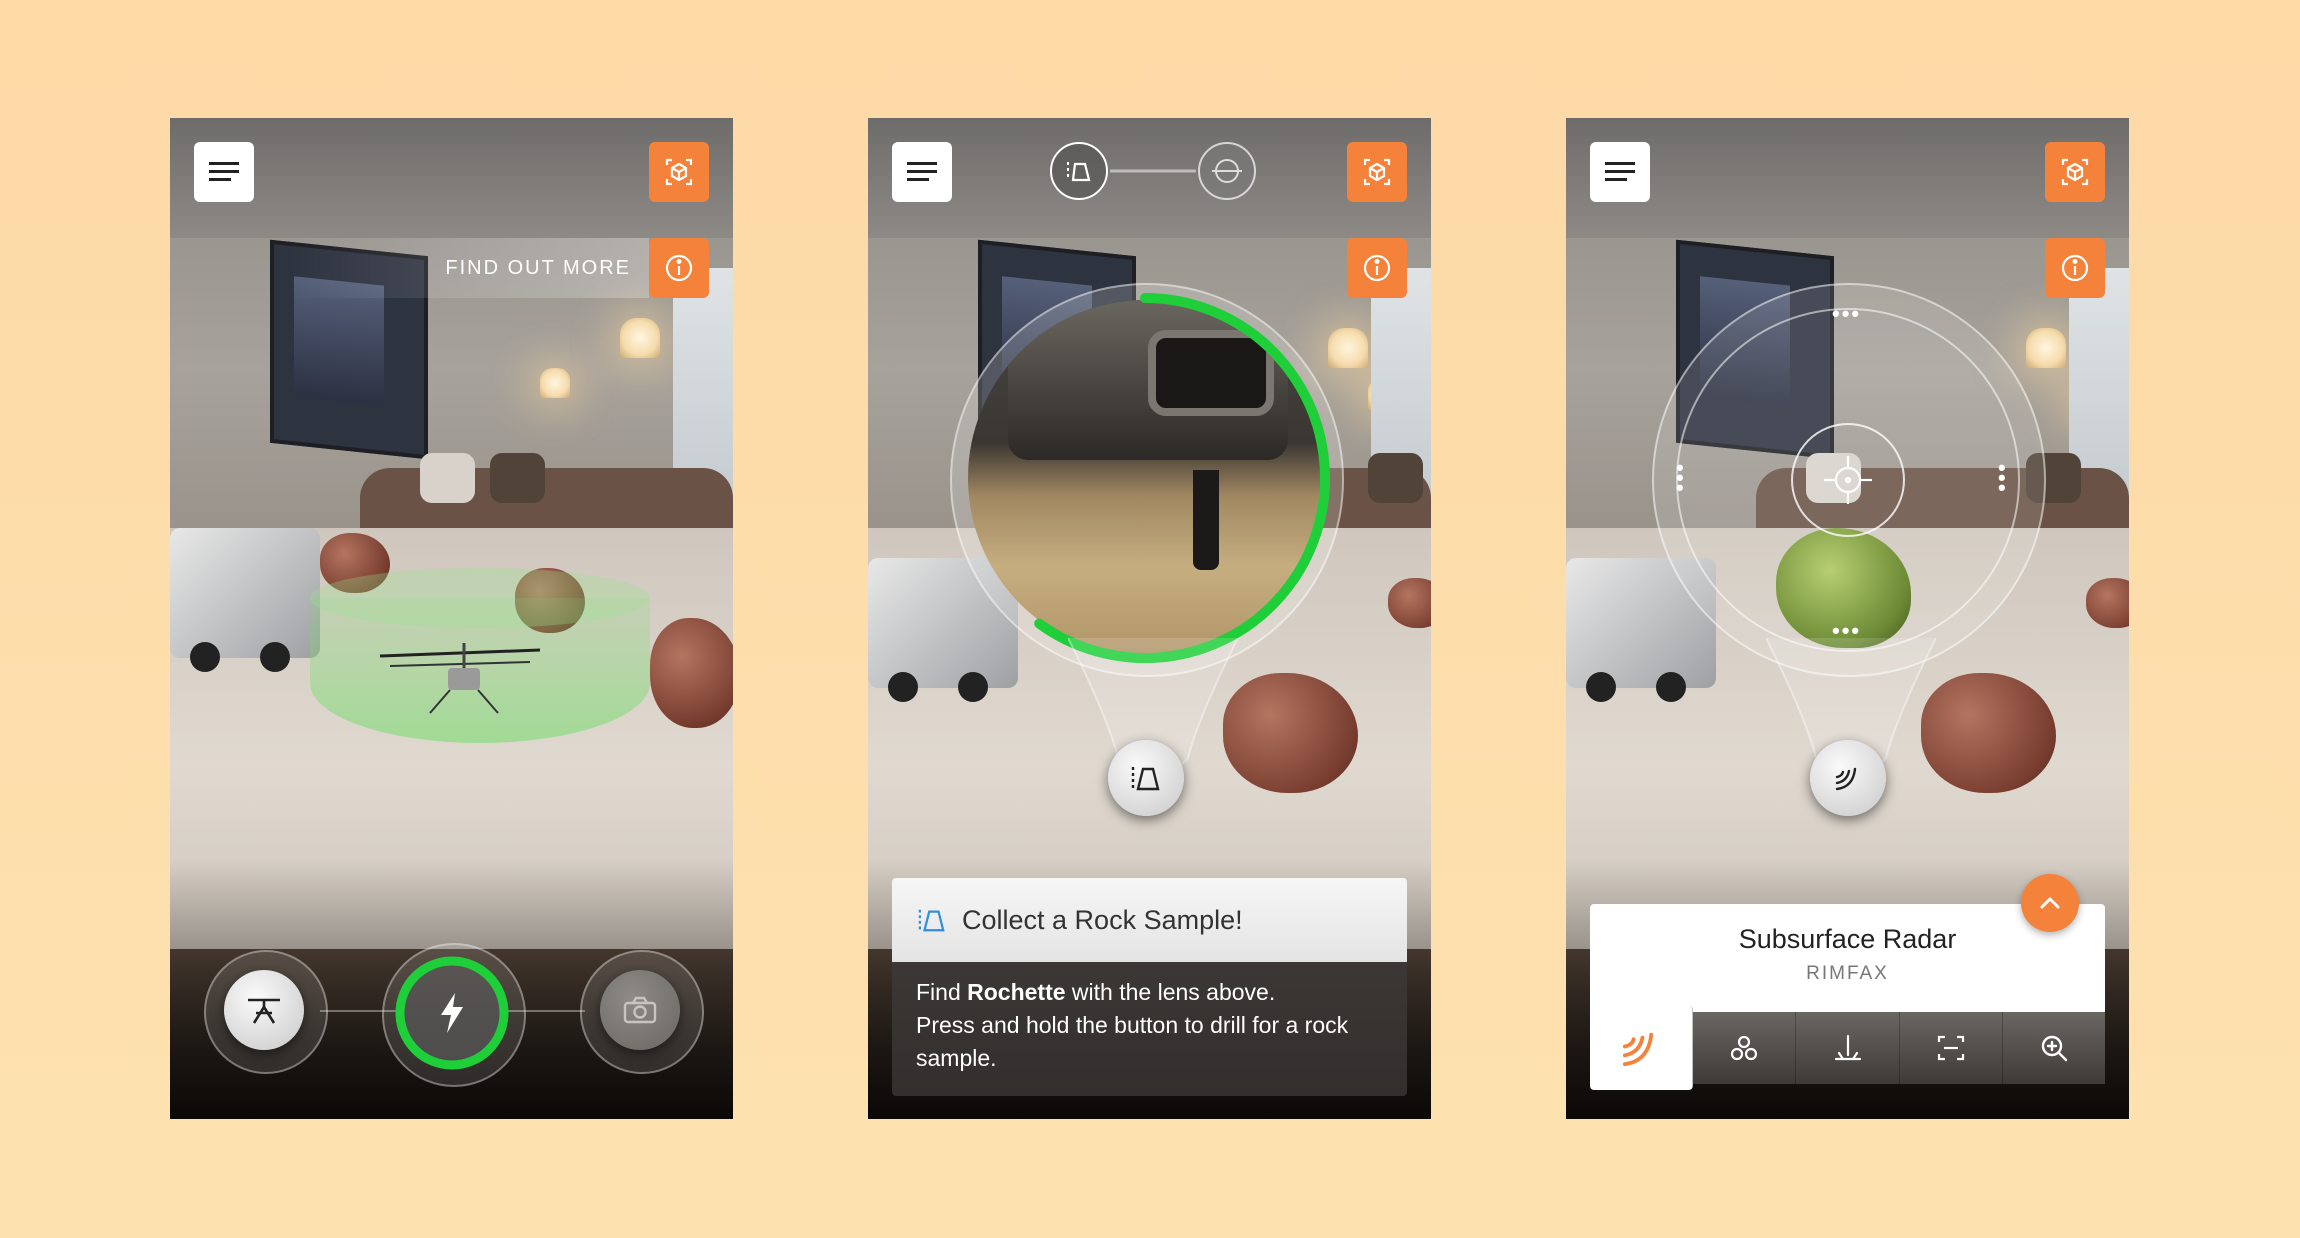  I want to click on radar-crosshair, so click(1848, 480).